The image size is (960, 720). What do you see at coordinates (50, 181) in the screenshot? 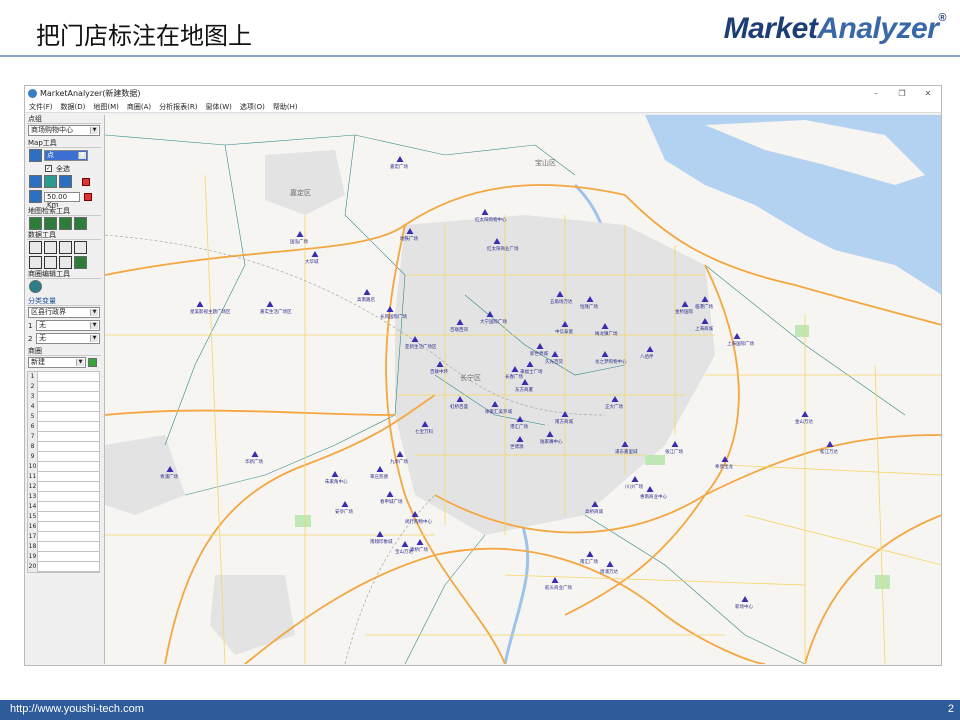
I see `select-rectangle-icon` at bounding box center [50, 181].